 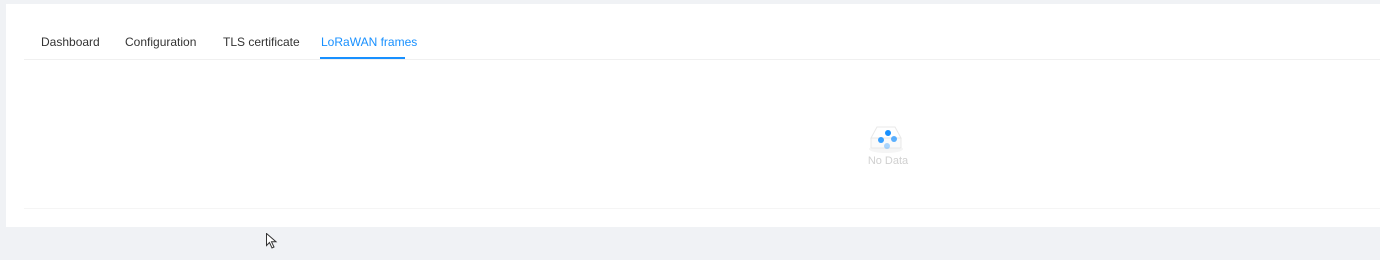 What do you see at coordinates (888, 161) in the screenshot?
I see `empty-state-text: No Data` at bounding box center [888, 161].